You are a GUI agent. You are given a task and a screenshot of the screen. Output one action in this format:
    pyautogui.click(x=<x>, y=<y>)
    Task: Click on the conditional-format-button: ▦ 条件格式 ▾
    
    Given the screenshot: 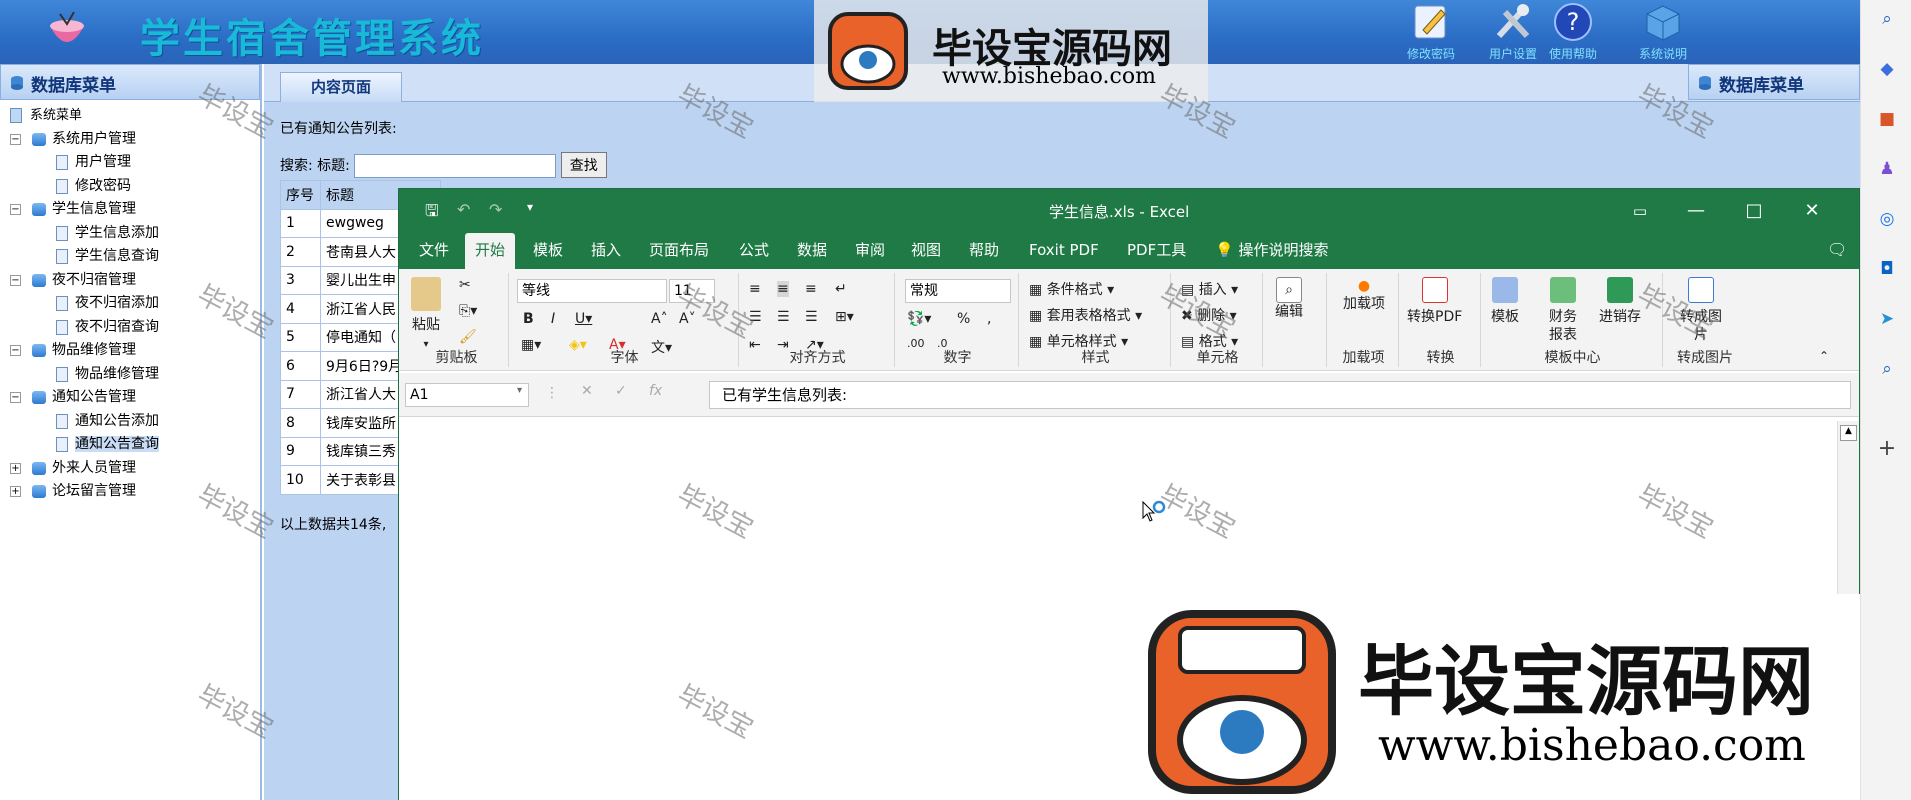 What is the action you would take?
    pyautogui.click(x=1071, y=289)
    